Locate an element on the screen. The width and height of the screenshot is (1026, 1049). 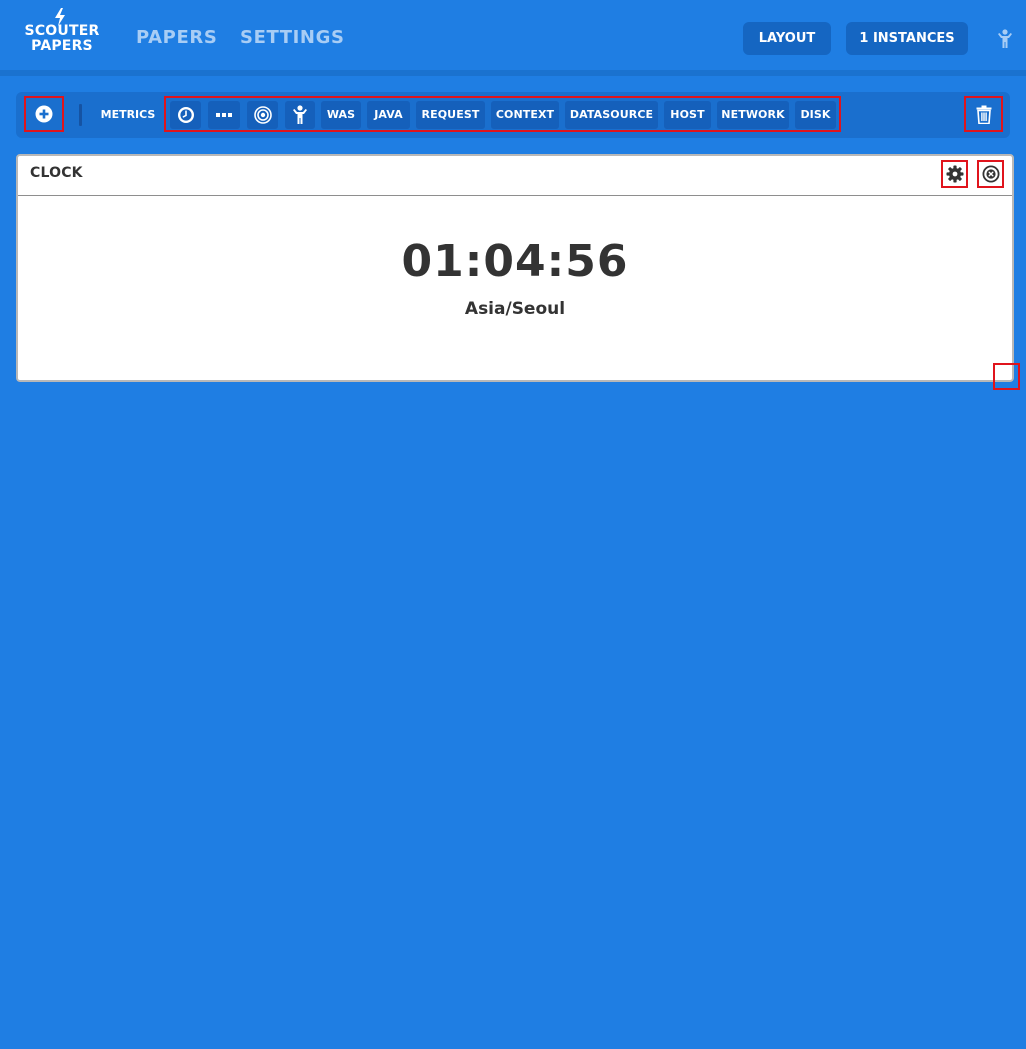
chip-was: WAS is located at coordinates (341, 115).